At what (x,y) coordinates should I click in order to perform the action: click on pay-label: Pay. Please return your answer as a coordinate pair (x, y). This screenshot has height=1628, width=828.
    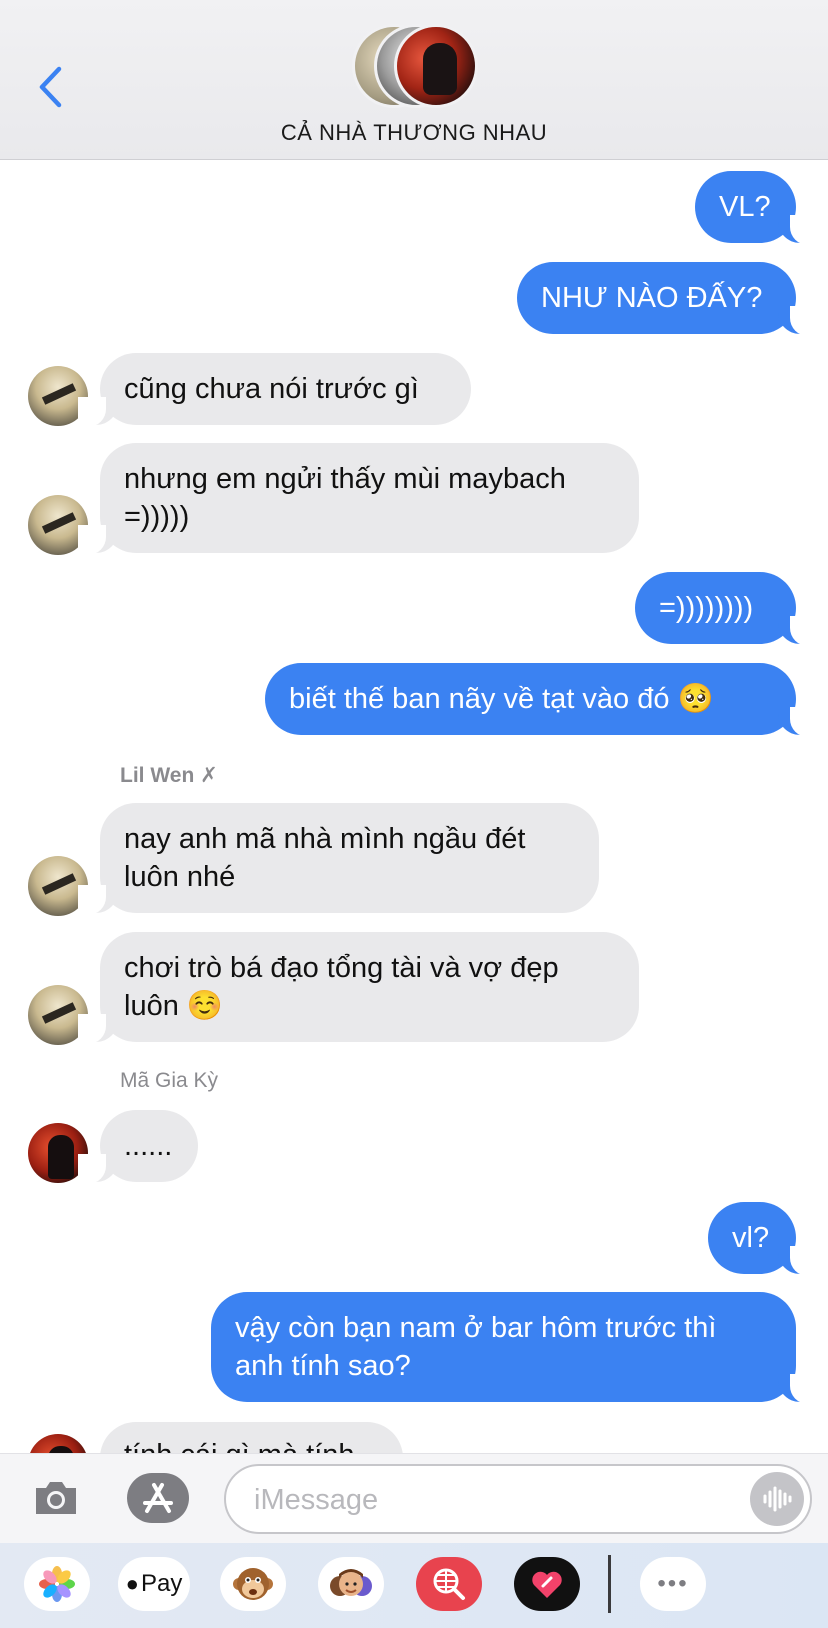
    Looking at the image, I should click on (161, 1583).